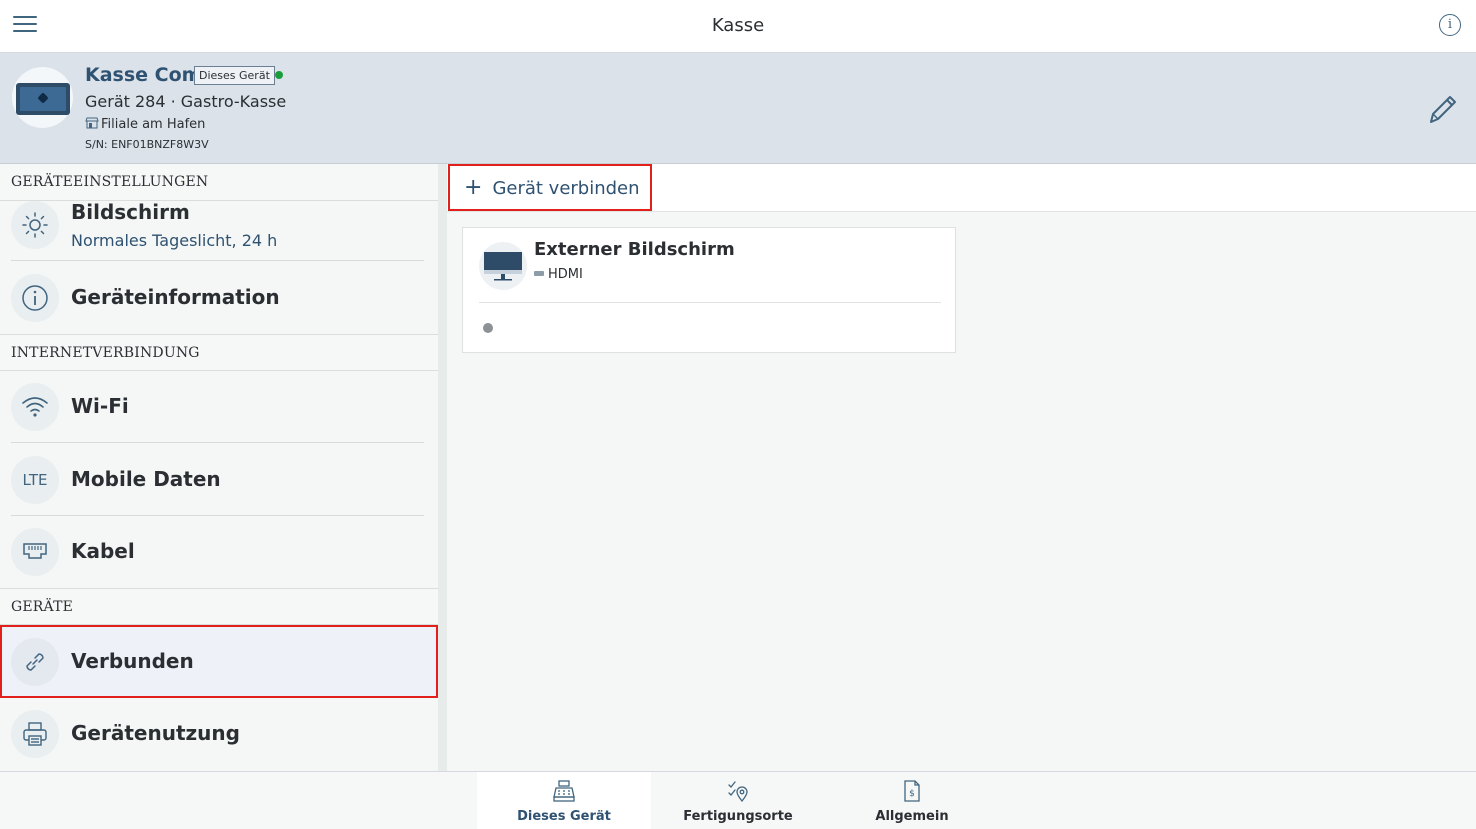 This screenshot has height=829, width=1476. What do you see at coordinates (279, 75) in the screenshot?
I see `online-status-dot` at bounding box center [279, 75].